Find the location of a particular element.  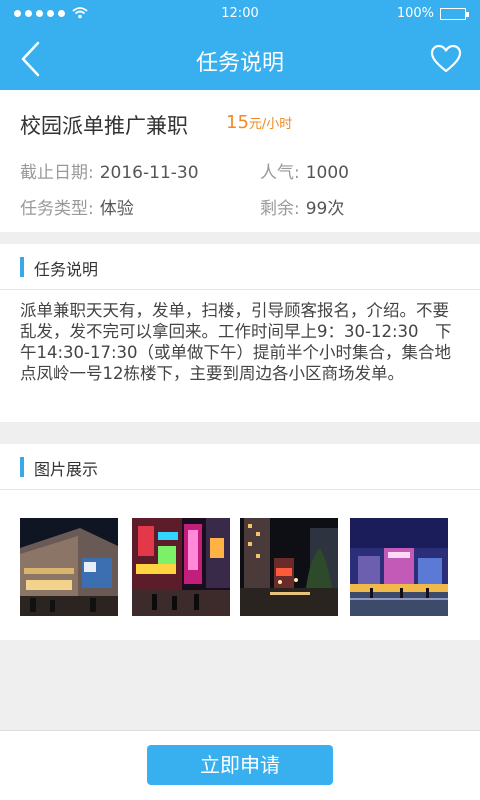

salary-unit: 元/小时 is located at coordinates (270, 124).